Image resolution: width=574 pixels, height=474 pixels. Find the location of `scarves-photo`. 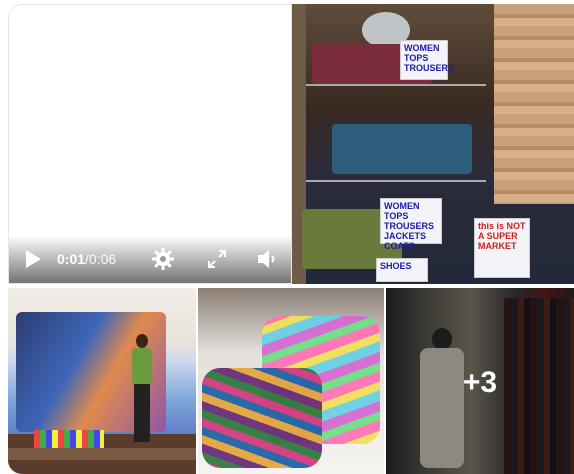

scarves-photo is located at coordinates (291, 381).